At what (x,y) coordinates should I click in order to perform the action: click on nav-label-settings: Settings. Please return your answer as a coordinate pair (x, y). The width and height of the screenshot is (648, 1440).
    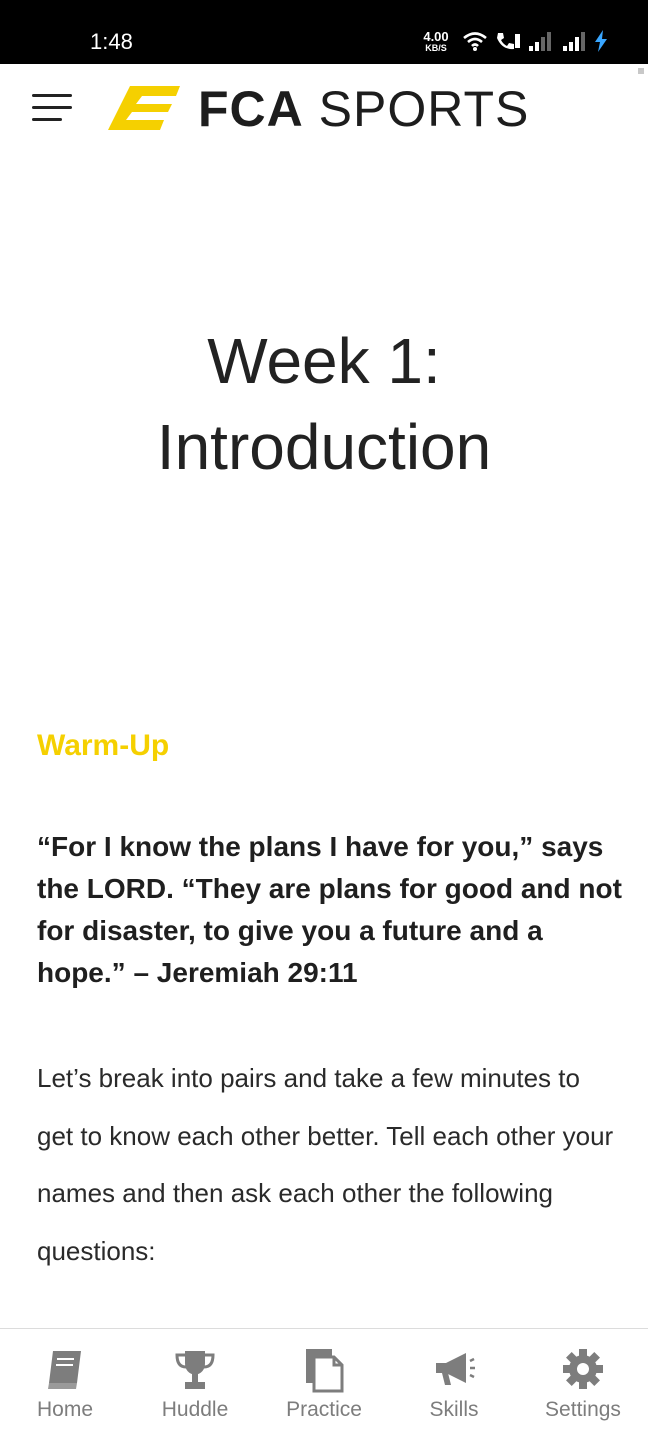
    Looking at the image, I should click on (583, 1409).